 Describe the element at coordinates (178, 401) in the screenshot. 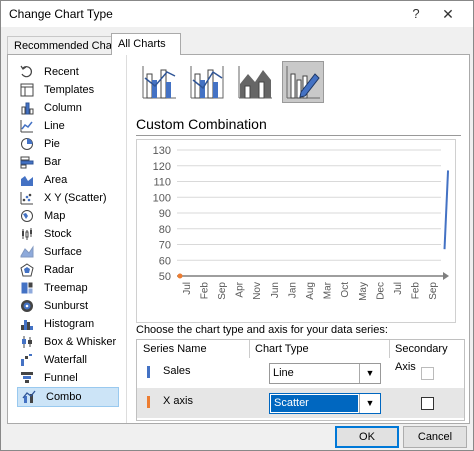

I see `series-name: X axis` at that location.